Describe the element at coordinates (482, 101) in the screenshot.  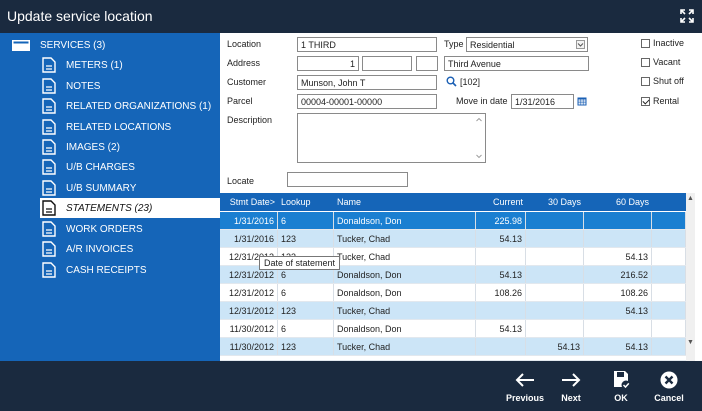
I see `move-in-label: Move in date` at that location.